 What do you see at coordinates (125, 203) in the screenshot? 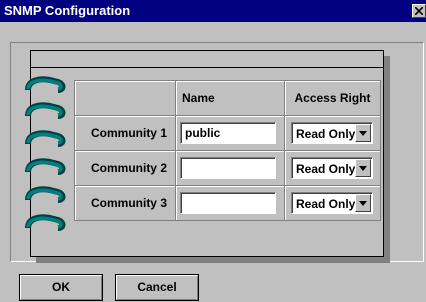
I see `community-label: Community 3` at bounding box center [125, 203].